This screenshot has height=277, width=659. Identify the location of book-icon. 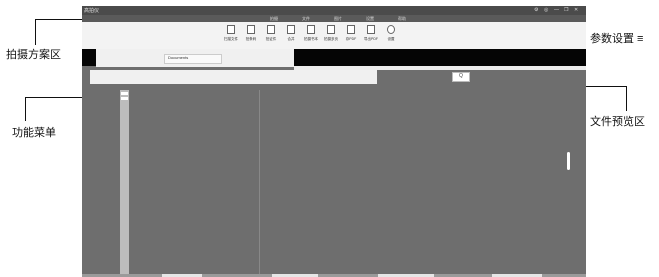
(311, 29).